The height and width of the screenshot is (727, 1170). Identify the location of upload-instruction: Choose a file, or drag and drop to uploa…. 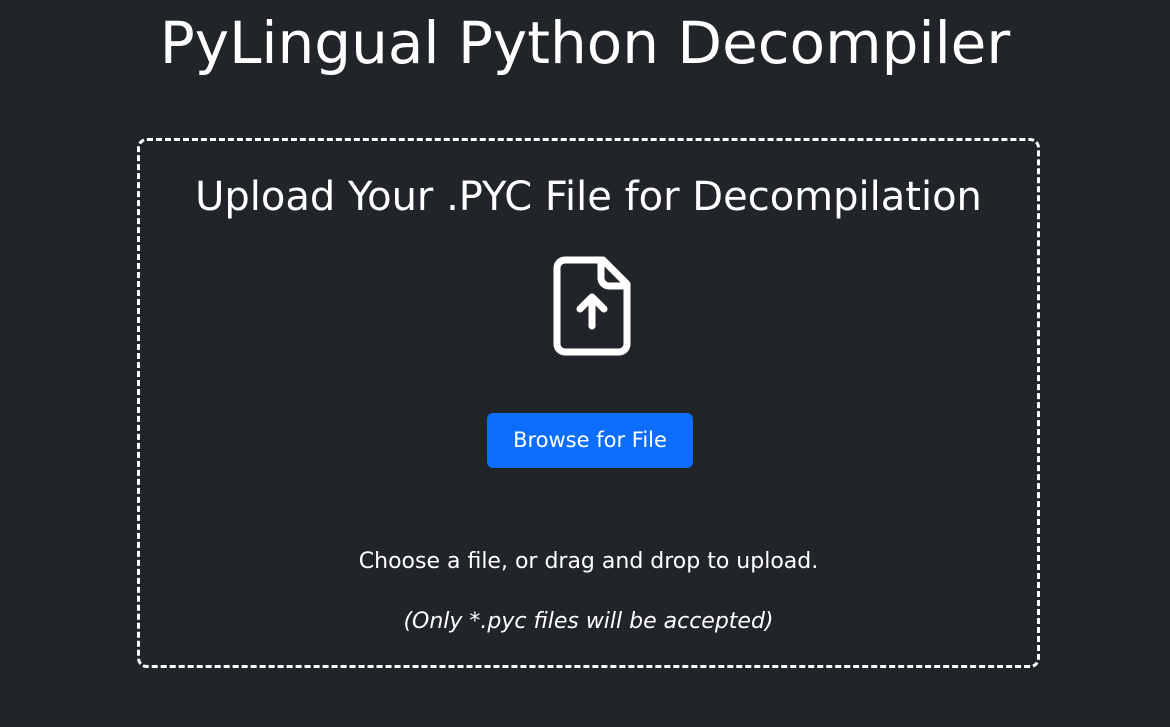
(588, 561).